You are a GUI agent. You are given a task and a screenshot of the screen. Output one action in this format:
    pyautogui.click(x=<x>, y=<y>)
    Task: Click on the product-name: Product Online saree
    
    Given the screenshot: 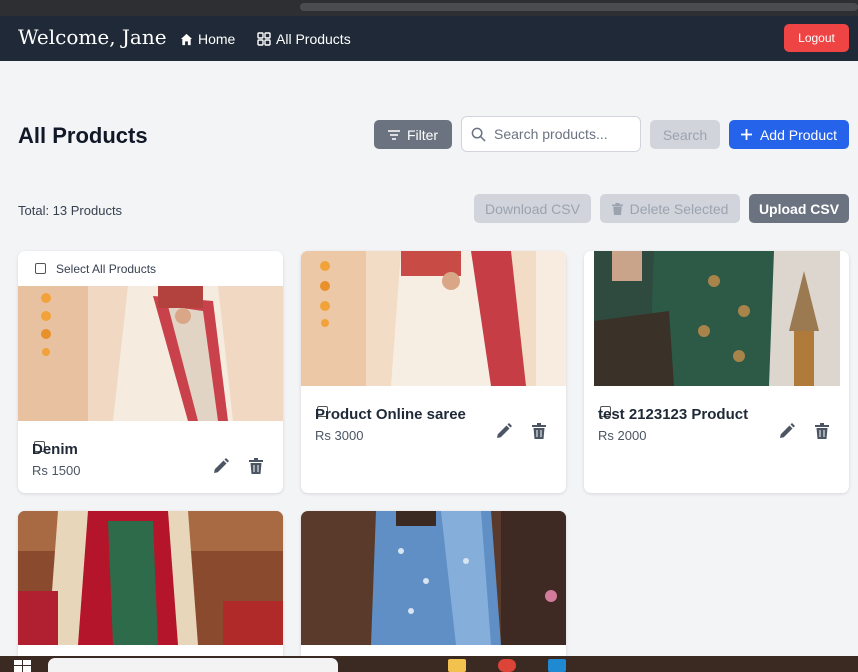 What is the action you would take?
    pyautogui.click(x=390, y=414)
    